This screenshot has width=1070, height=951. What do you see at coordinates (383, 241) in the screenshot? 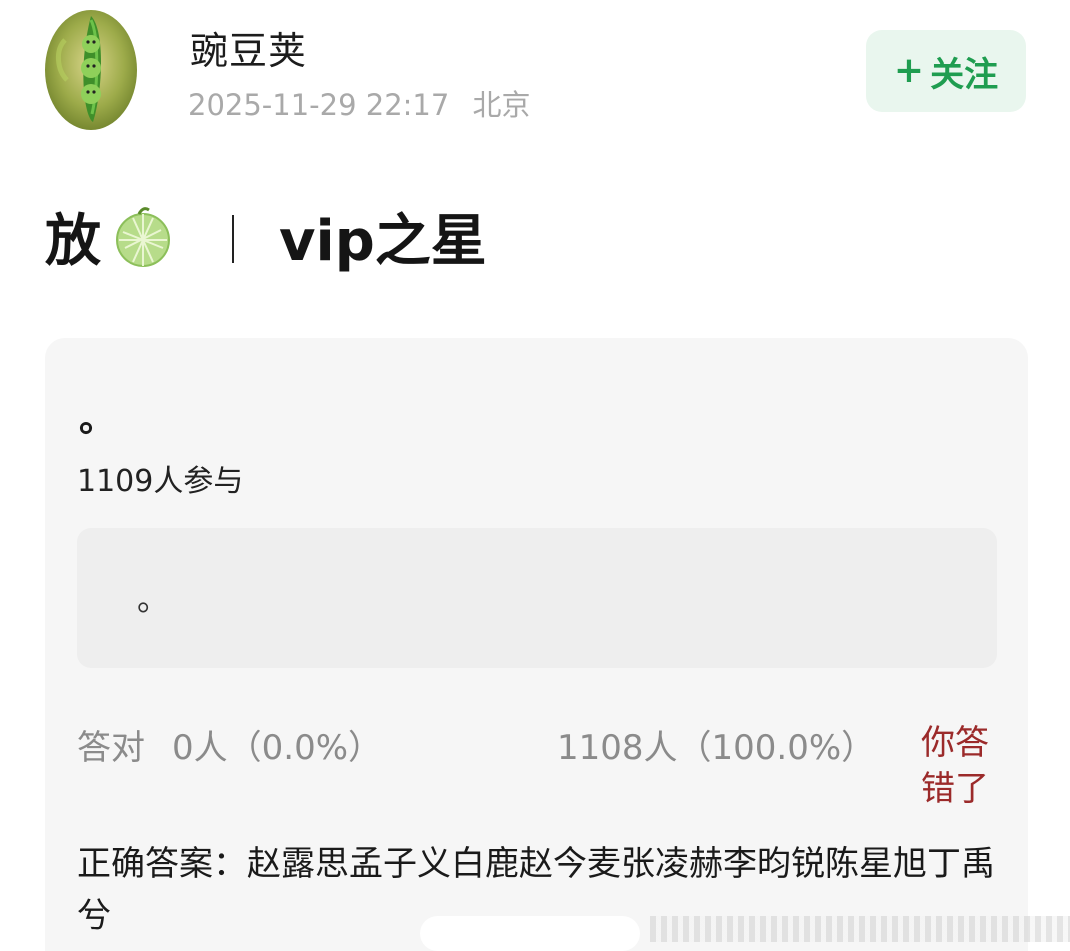
I see `title-suffix: vip之星` at bounding box center [383, 241].